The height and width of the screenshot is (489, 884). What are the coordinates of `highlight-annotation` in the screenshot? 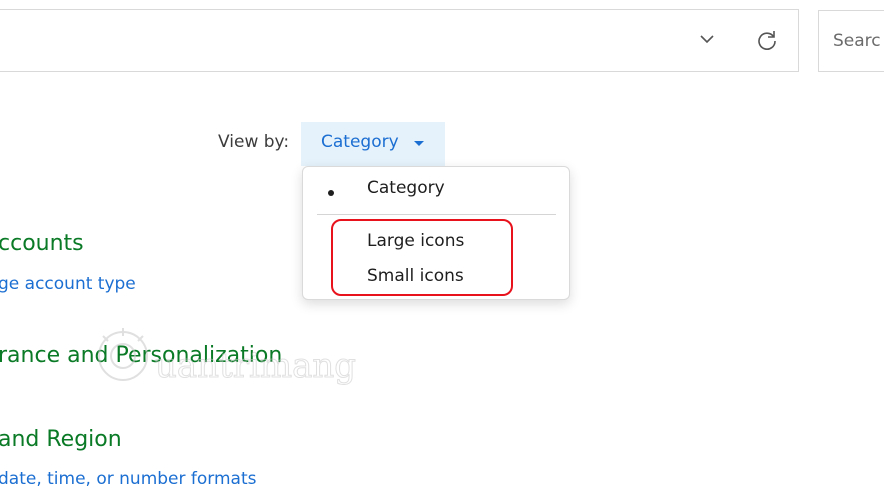 It's located at (422, 257).